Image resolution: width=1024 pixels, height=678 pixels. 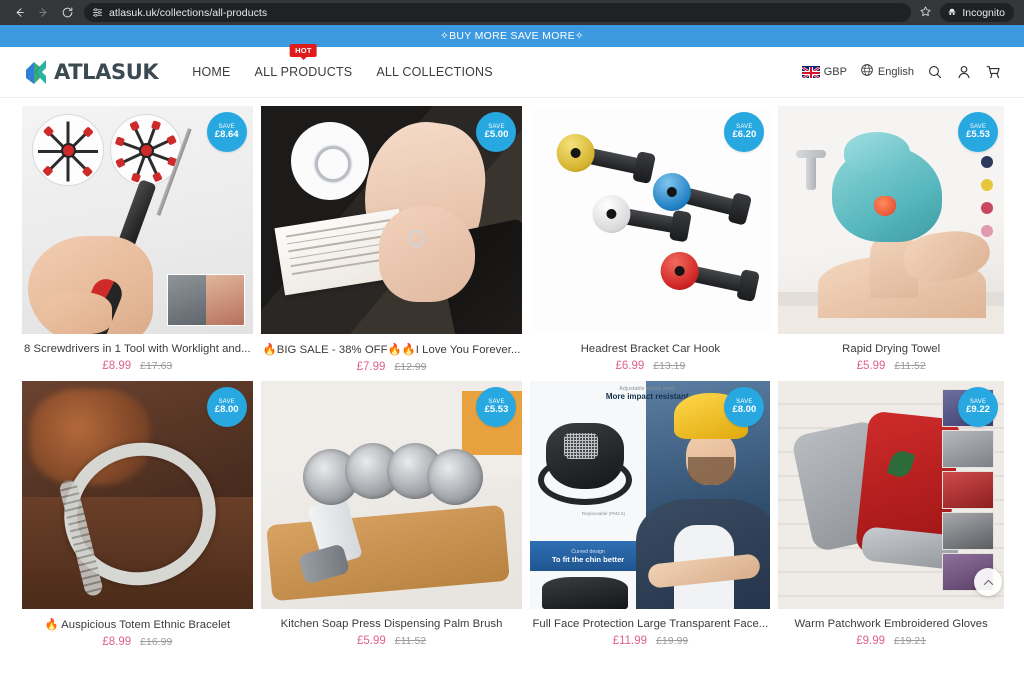 I want to click on account-icon, so click(x=964, y=72).